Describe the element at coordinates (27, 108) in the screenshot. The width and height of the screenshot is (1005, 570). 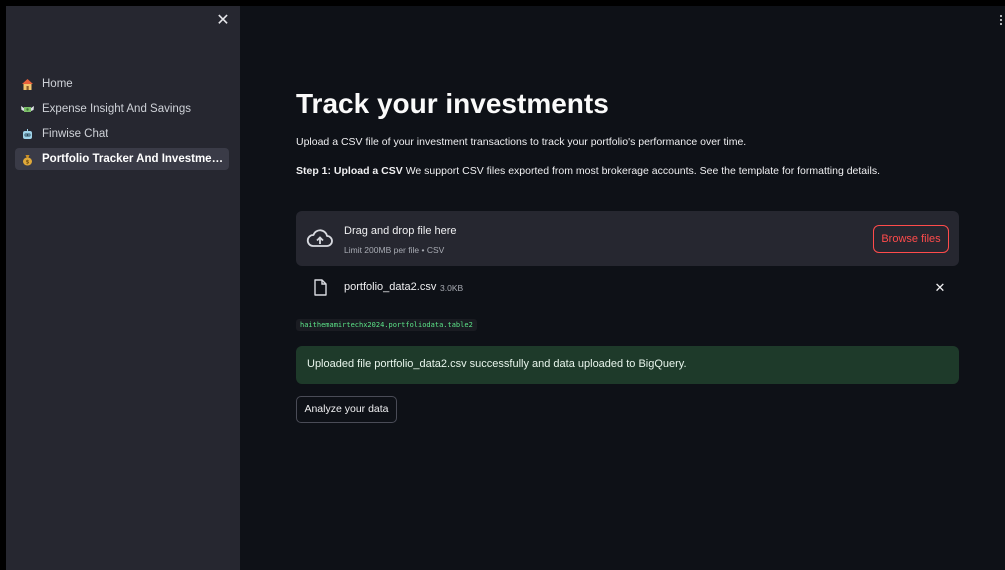
I see `money-wings-icon` at that location.